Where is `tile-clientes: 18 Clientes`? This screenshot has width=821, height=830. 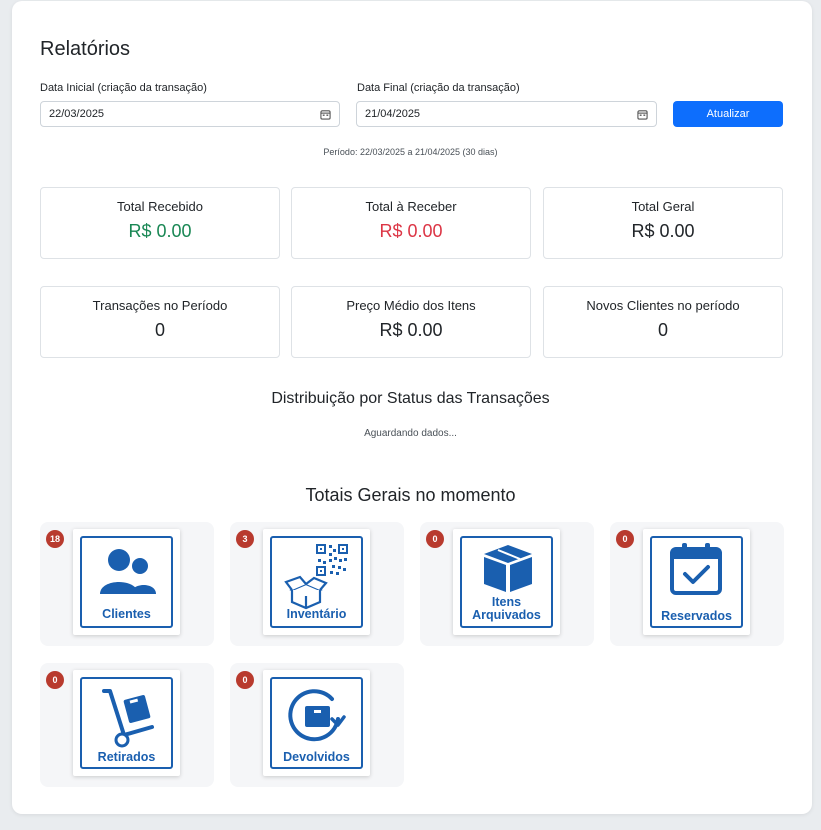 tile-clientes: 18 Clientes is located at coordinates (127, 584).